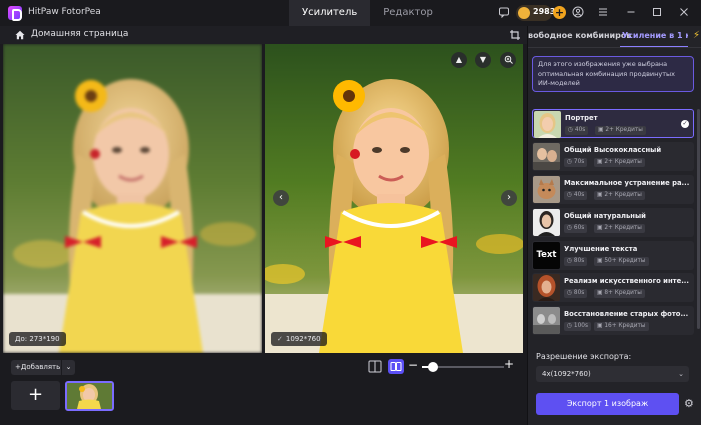 The height and width of the screenshot is (425, 701). Describe the element at coordinates (546, 321) in the screenshot. I see `old-photo-thumb` at that location.